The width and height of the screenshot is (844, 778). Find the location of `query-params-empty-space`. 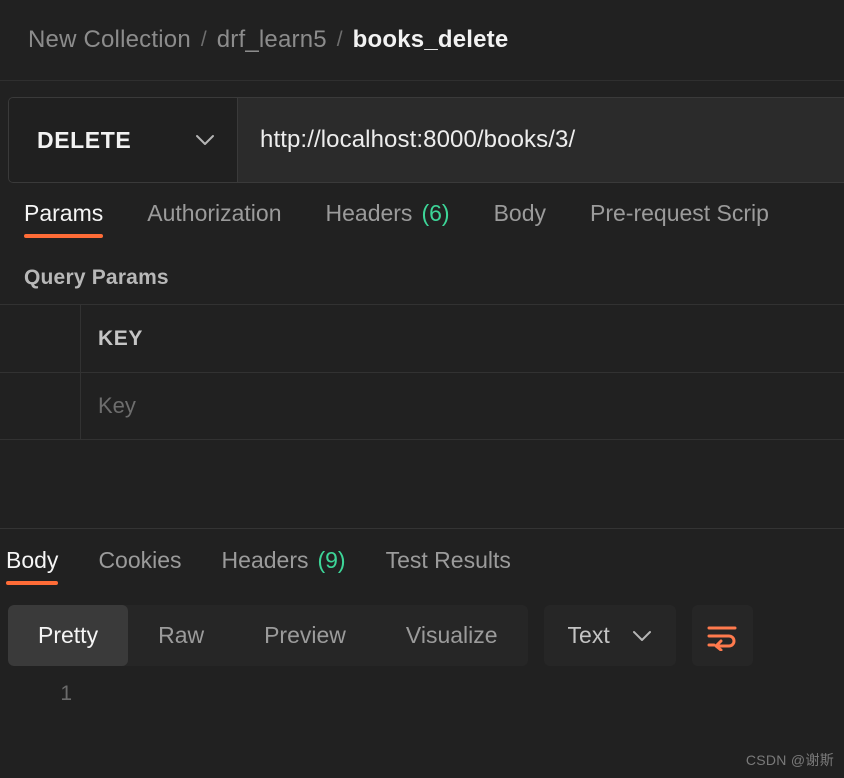

query-params-empty-space is located at coordinates (422, 484).